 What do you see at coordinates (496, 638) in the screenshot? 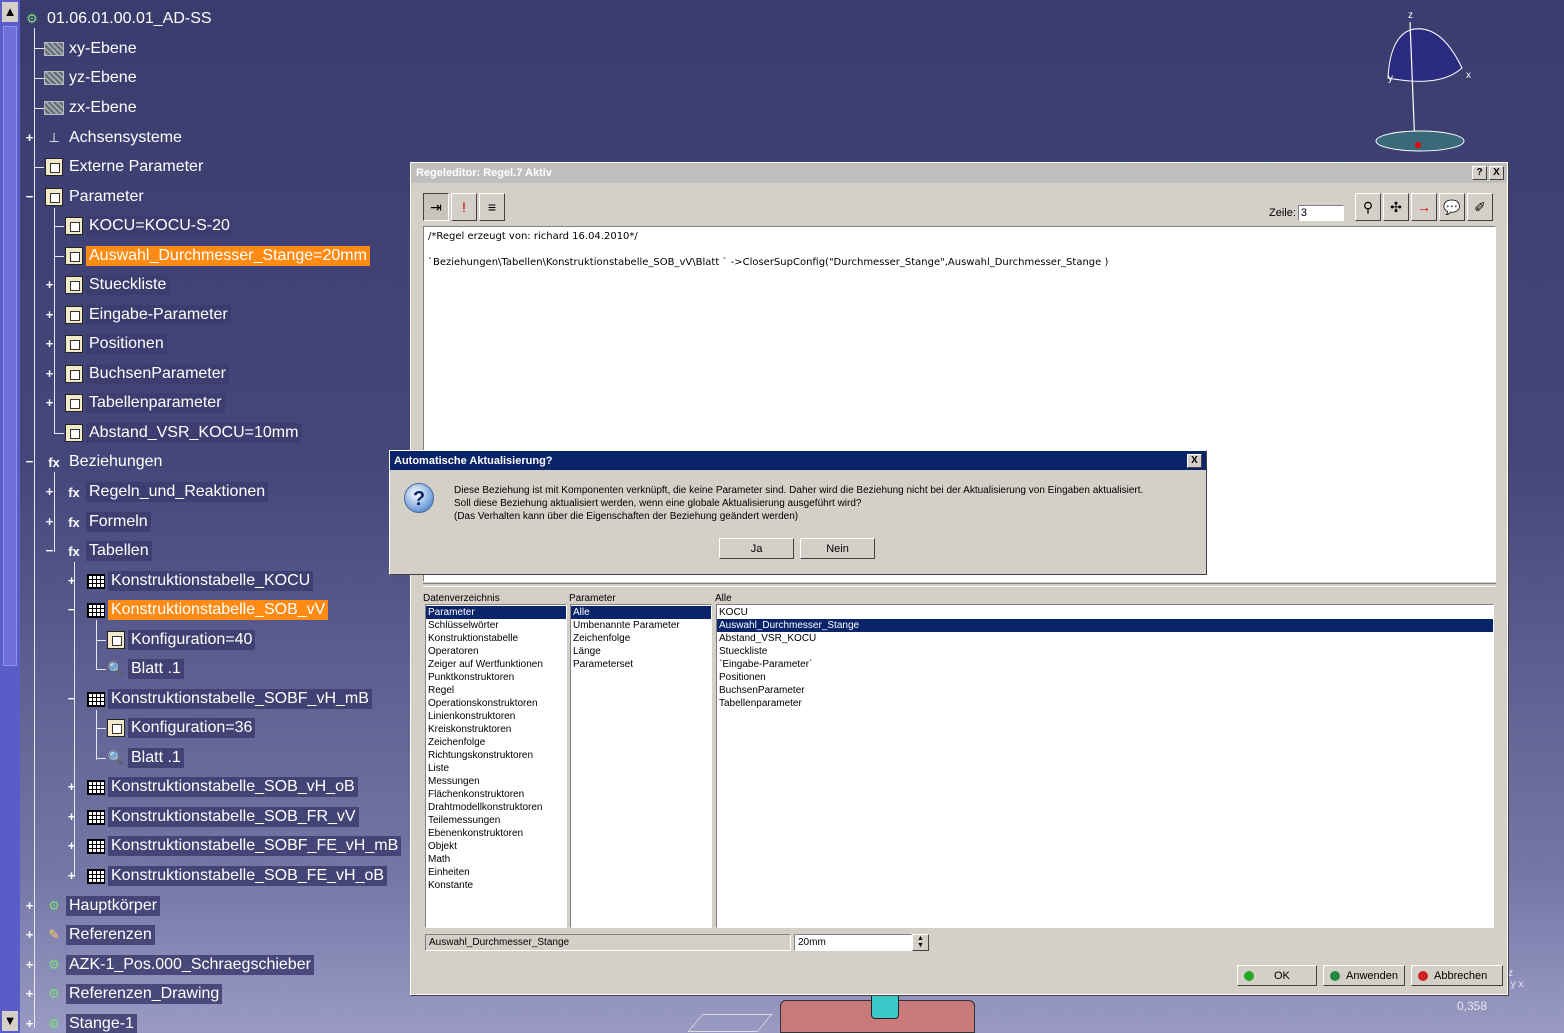
I see `list-item: Konstruktionstabelle` at bounding box center [496, 638].